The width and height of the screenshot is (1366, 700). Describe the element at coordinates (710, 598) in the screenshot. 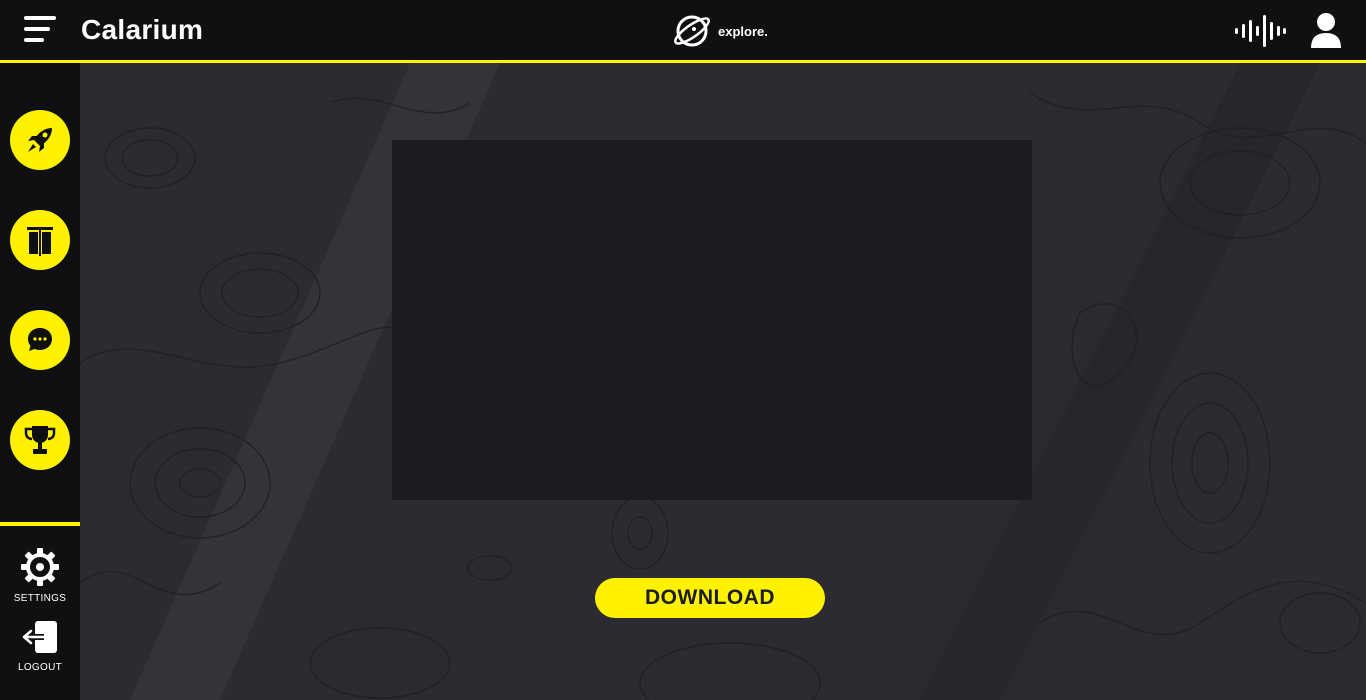

I see `download-button: DOWNLOAD` at that location.